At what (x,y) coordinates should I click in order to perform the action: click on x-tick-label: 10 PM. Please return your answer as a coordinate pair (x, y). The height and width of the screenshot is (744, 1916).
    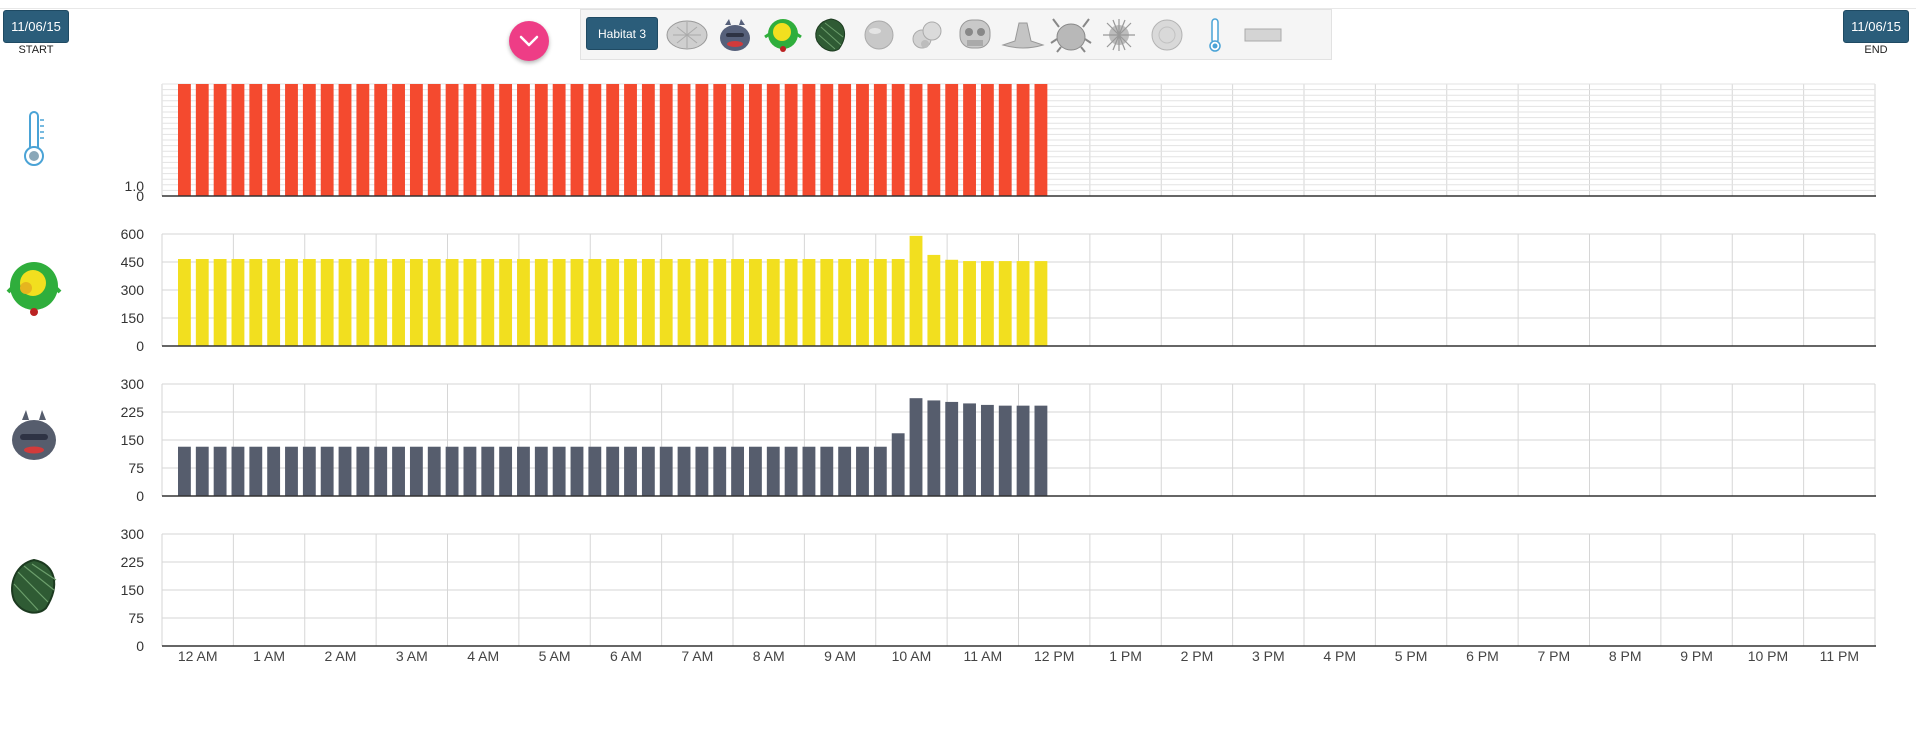
    Looking at the image, I should click on (1768, 656).